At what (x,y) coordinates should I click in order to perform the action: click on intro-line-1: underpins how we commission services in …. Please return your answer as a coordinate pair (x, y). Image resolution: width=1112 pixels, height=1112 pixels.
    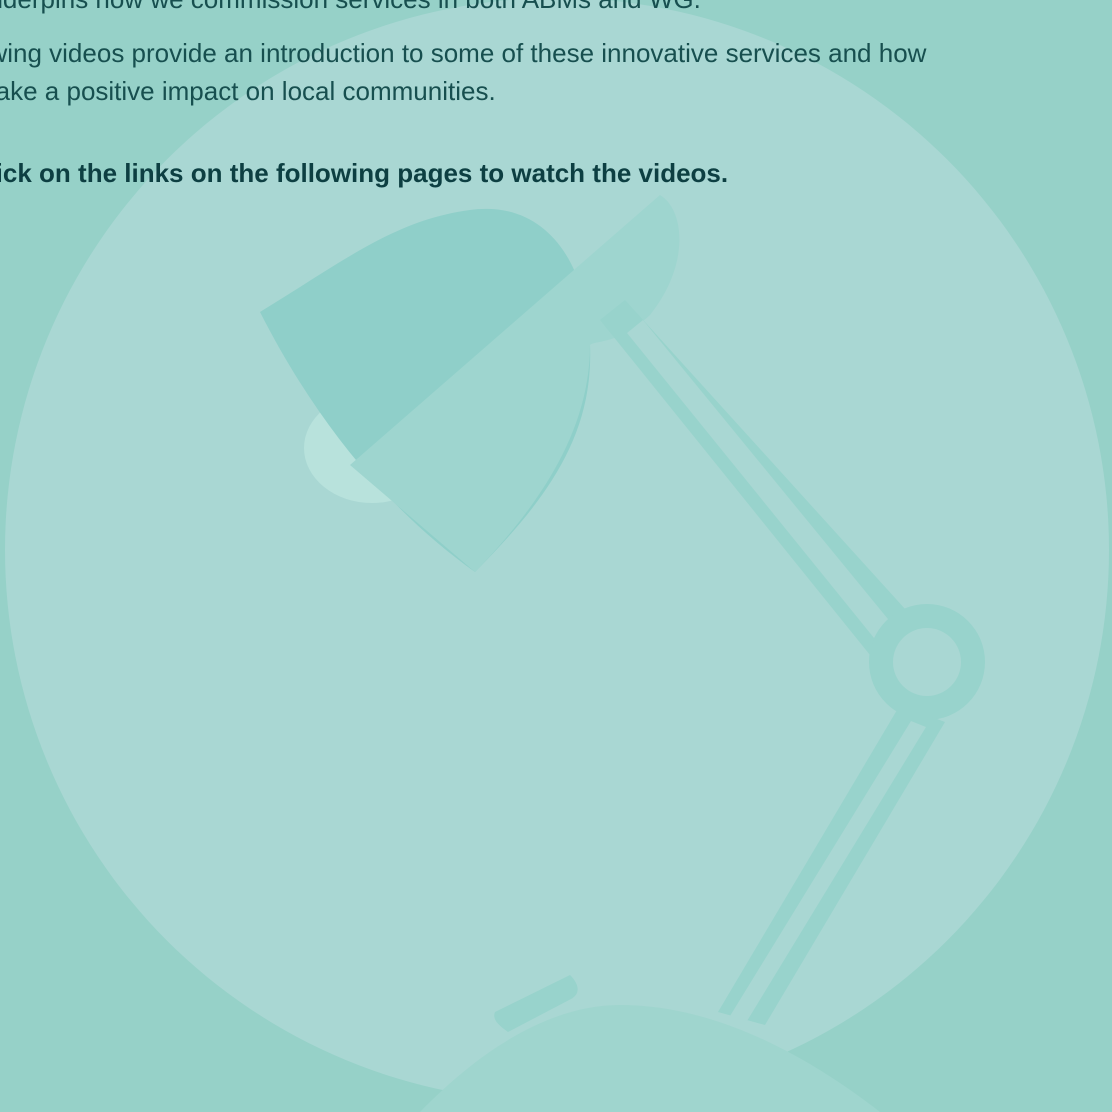
    Looking at the image, I should click on (350, 8).